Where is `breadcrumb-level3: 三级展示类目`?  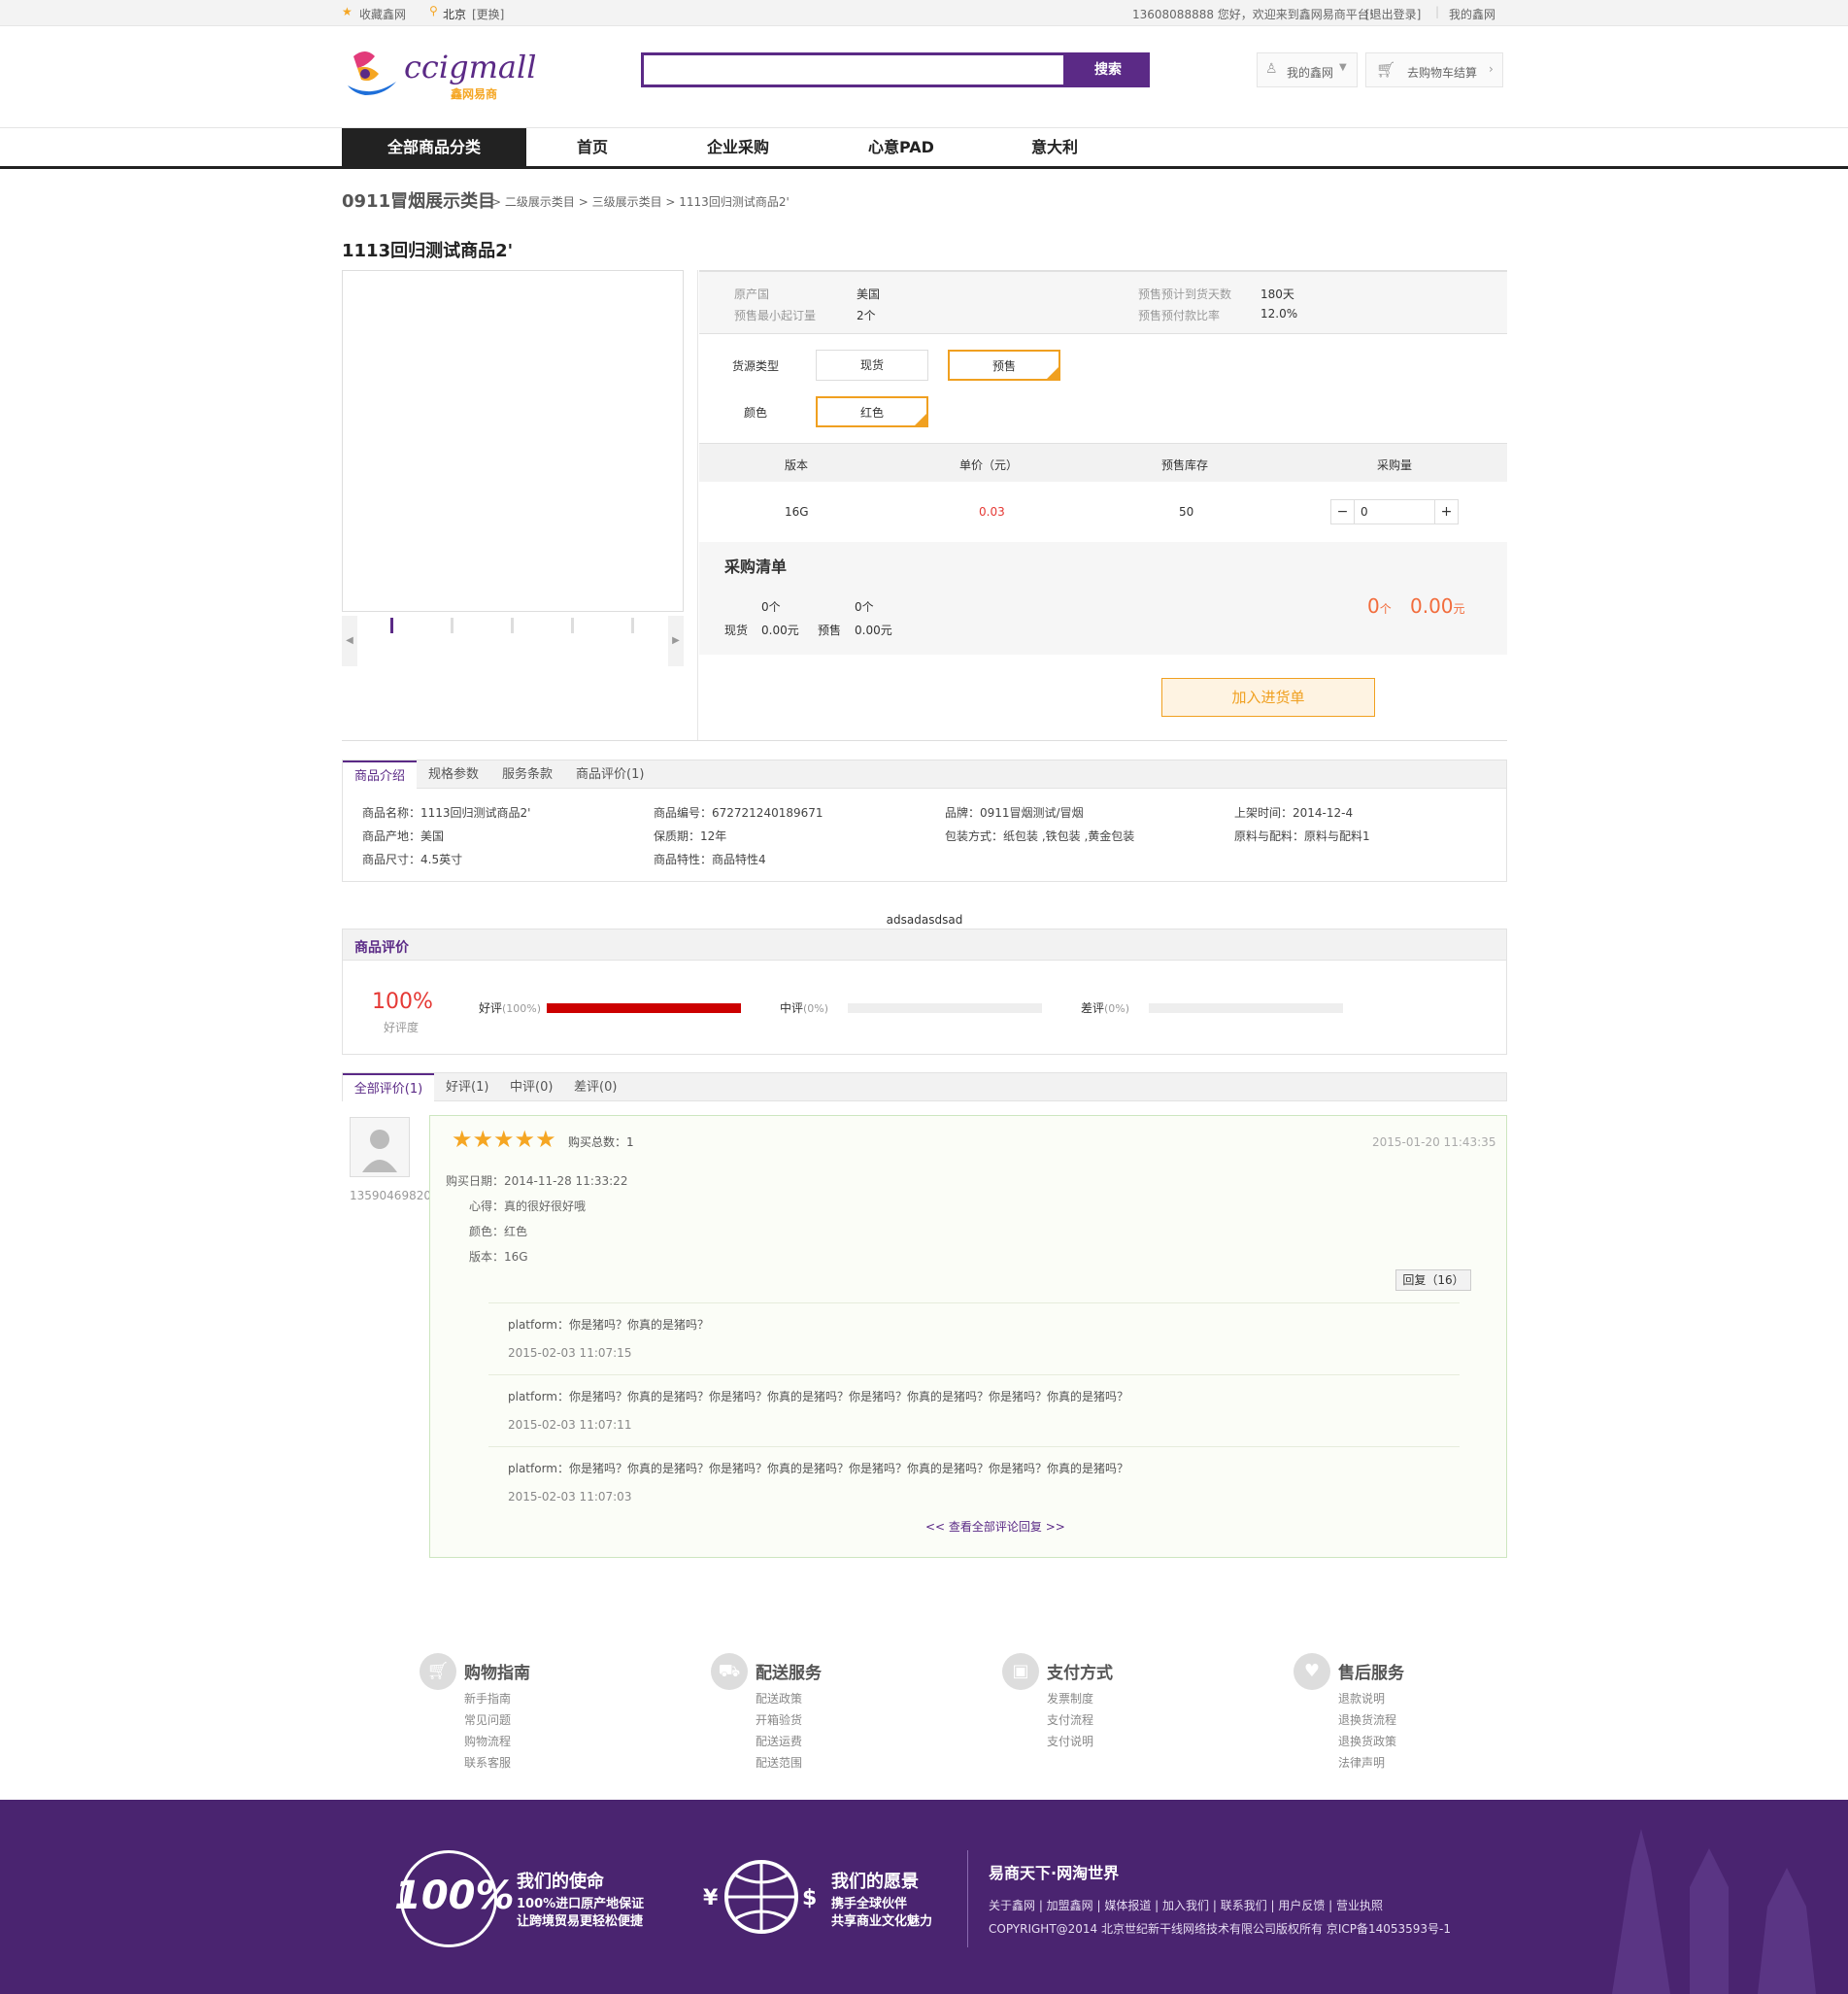
breadcrumb-level3: 三级展示类目 is located at coordinates (627, 202).